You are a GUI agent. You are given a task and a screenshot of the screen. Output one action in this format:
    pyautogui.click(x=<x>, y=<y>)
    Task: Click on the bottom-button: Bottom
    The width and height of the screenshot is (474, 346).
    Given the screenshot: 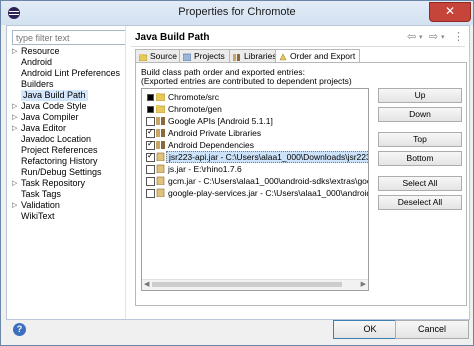 What is the action you would take?
    pyautogui.click(x=420, y=158)
    